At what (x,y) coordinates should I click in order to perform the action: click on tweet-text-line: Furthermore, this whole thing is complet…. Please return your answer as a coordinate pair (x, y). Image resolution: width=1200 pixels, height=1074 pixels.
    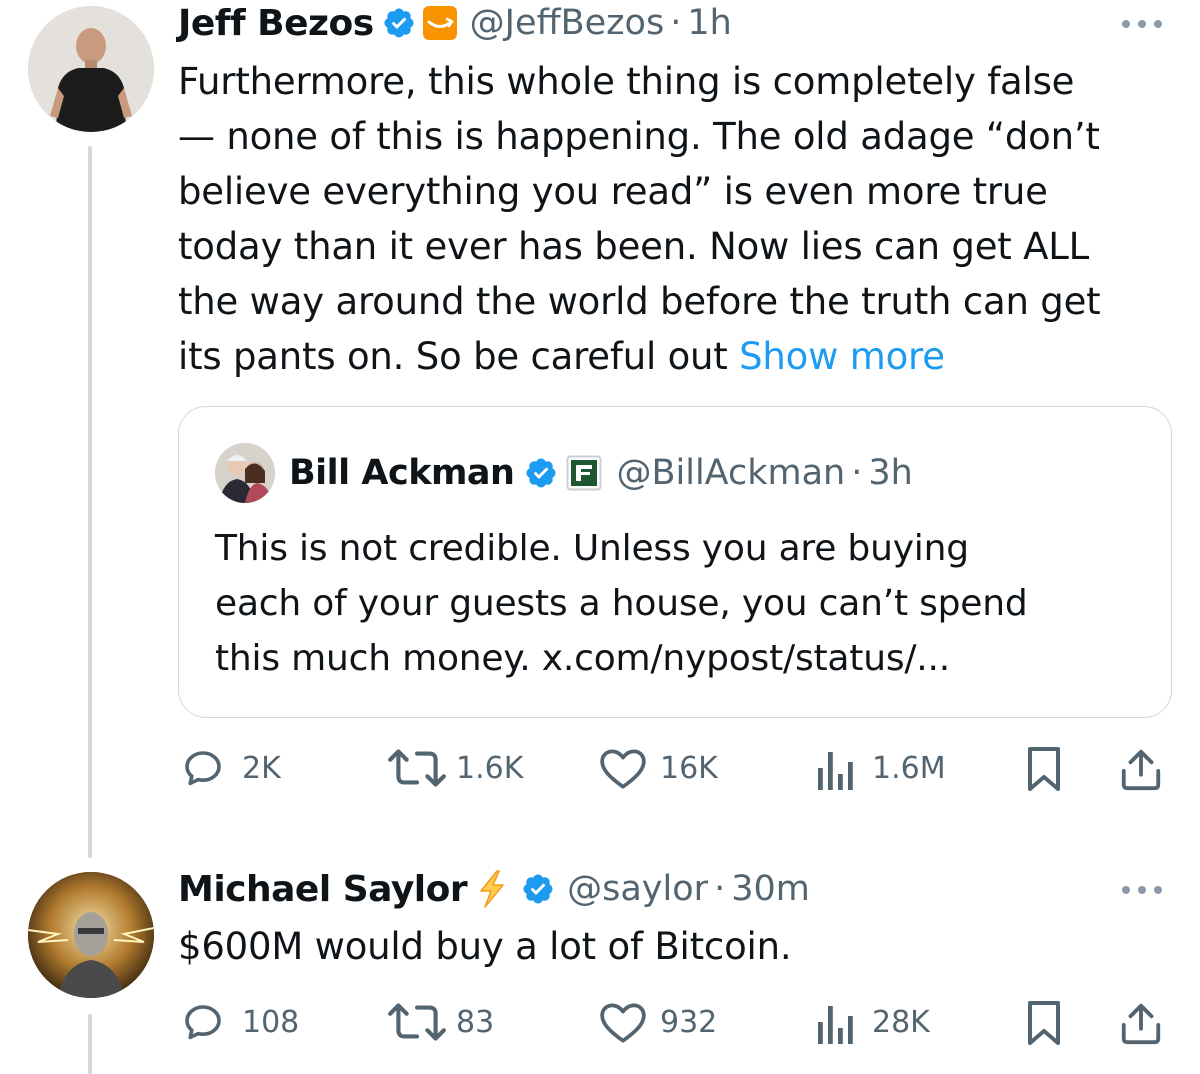
    Looking at the image, I should click on (626, 81).